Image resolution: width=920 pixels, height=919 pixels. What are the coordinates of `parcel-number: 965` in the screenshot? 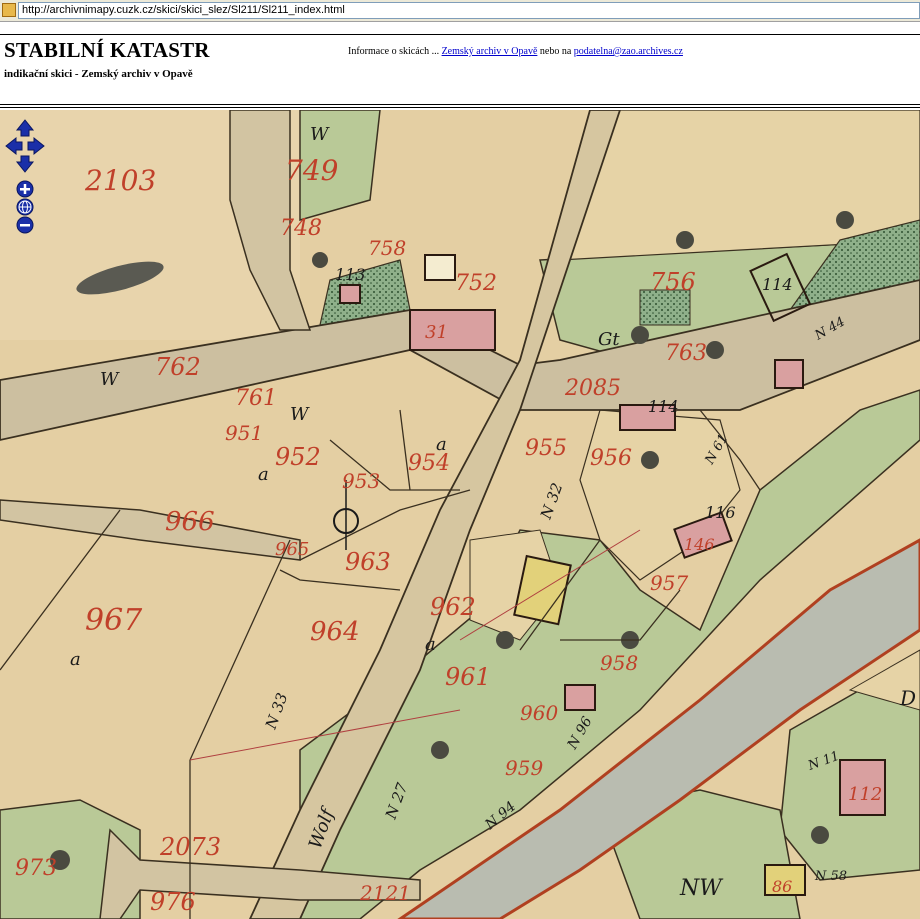 It's located at (292, 549).